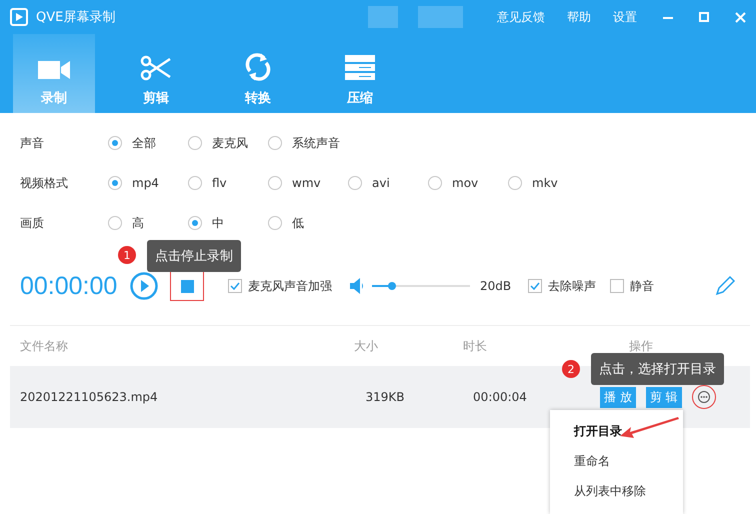 The image size is (756, 514). What do you see at coordinates (616, 491) in the screenshot?
I see `menu-item: 从列表中移除` at bounding box center [616, 491].